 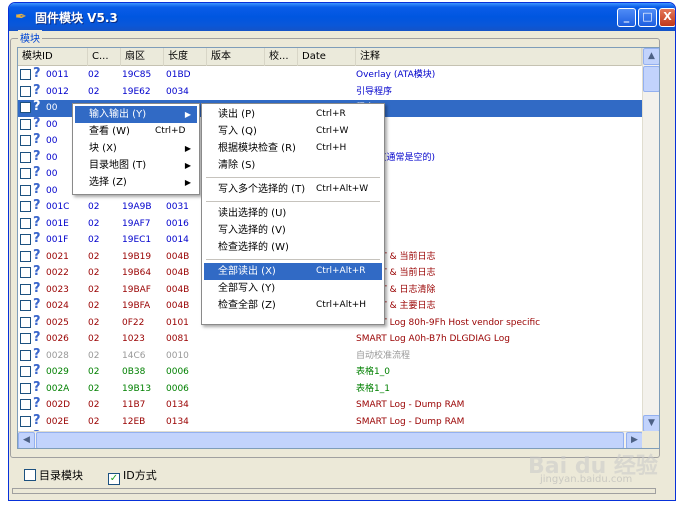 What do you see at coordinates (651, 423) in the screenshot?
I see `scroll-down-icon: ▼` at bounding box center [651, 423].